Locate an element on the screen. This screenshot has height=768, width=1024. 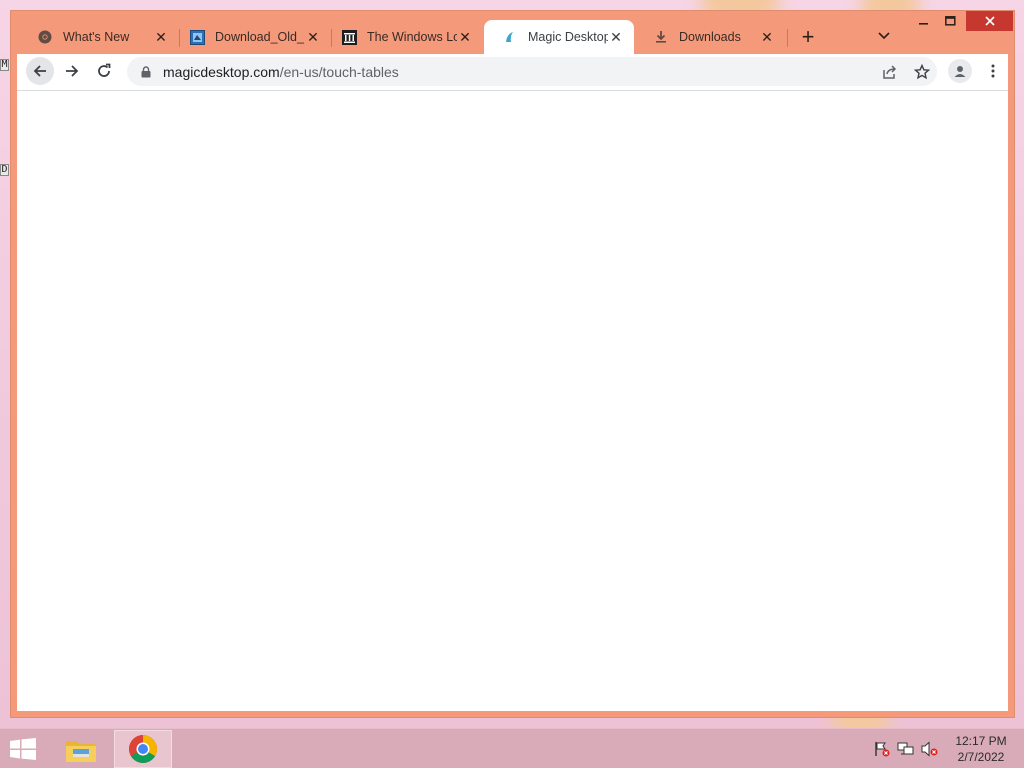
tab-whats-new: What's New ✕ is located at coordinates (99, 37).